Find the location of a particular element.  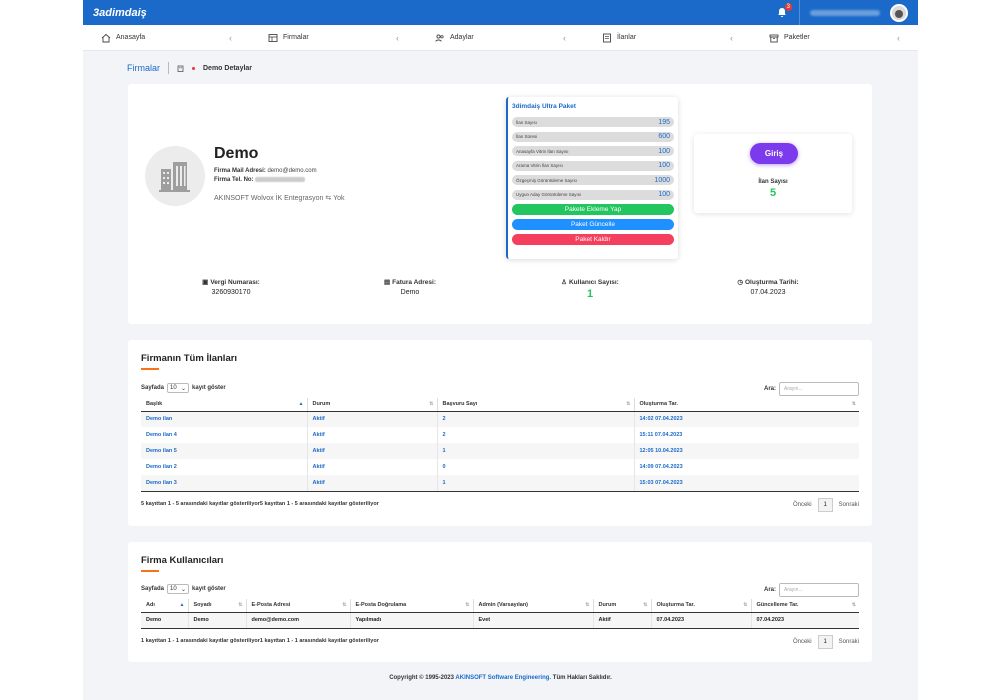

user-icon: ♙ is located at coordinates (564, 282).